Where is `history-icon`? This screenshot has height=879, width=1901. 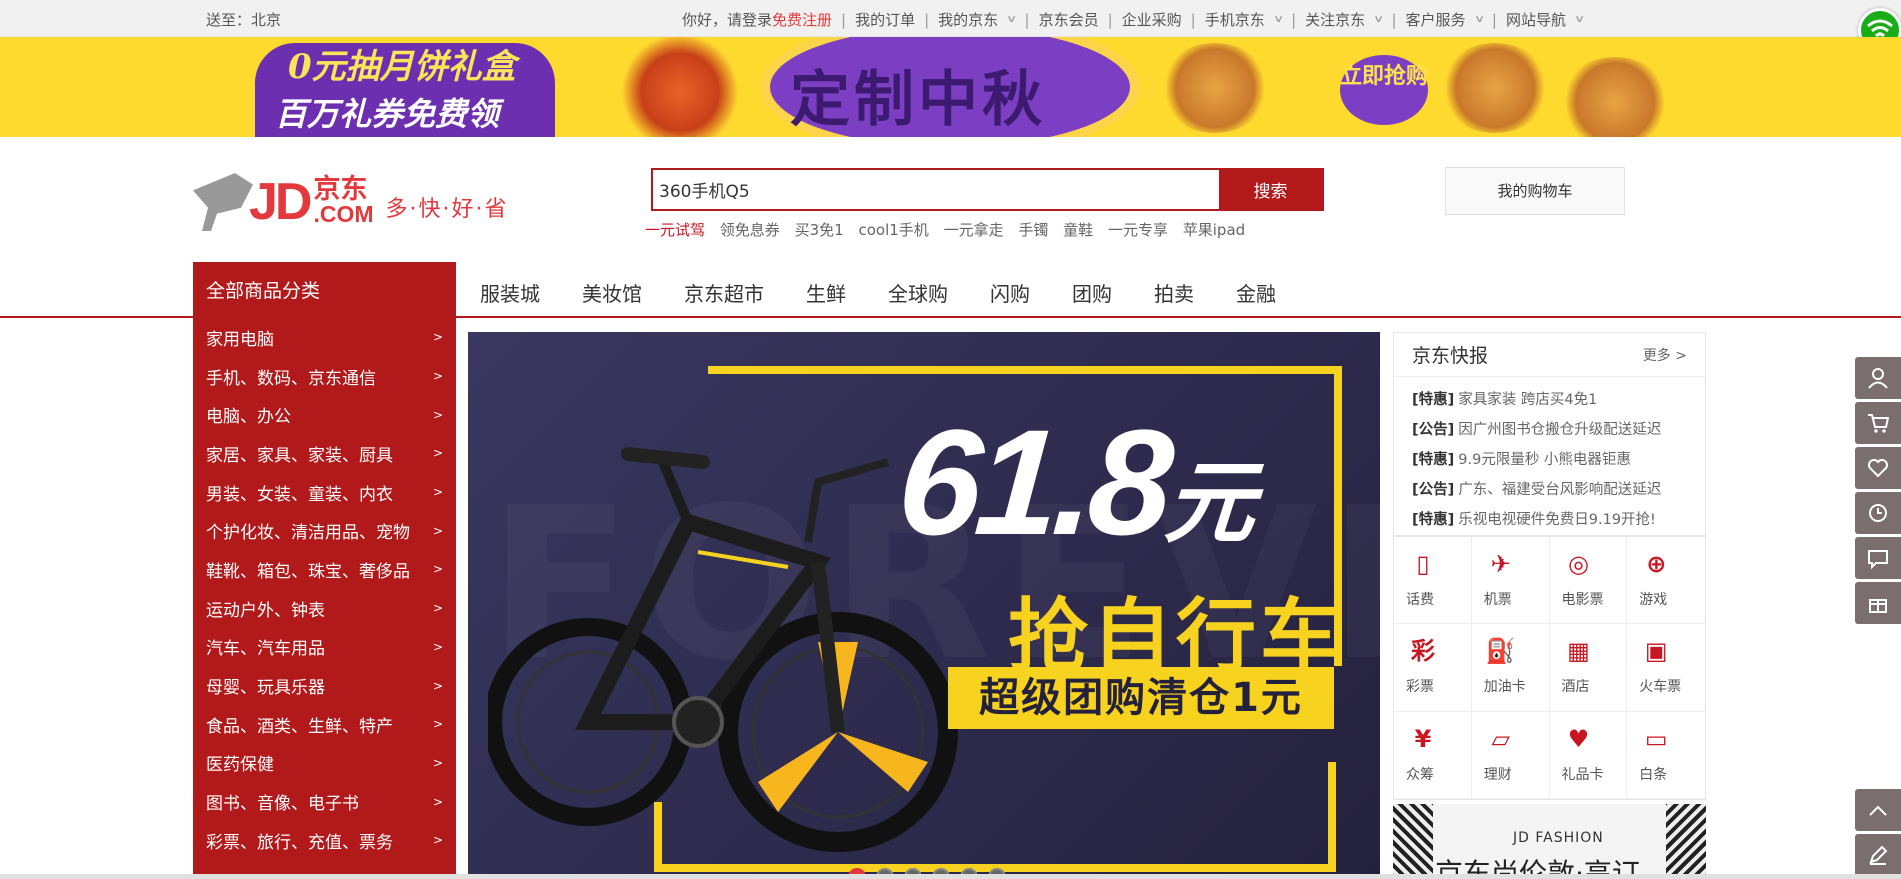 history-icon is located at coordinates (1878, 513).